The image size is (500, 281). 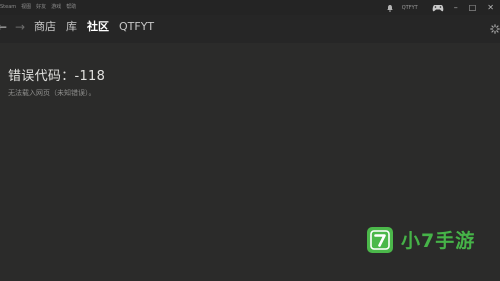 I want to click on minimize-button: –, so click(x=456, y=7).